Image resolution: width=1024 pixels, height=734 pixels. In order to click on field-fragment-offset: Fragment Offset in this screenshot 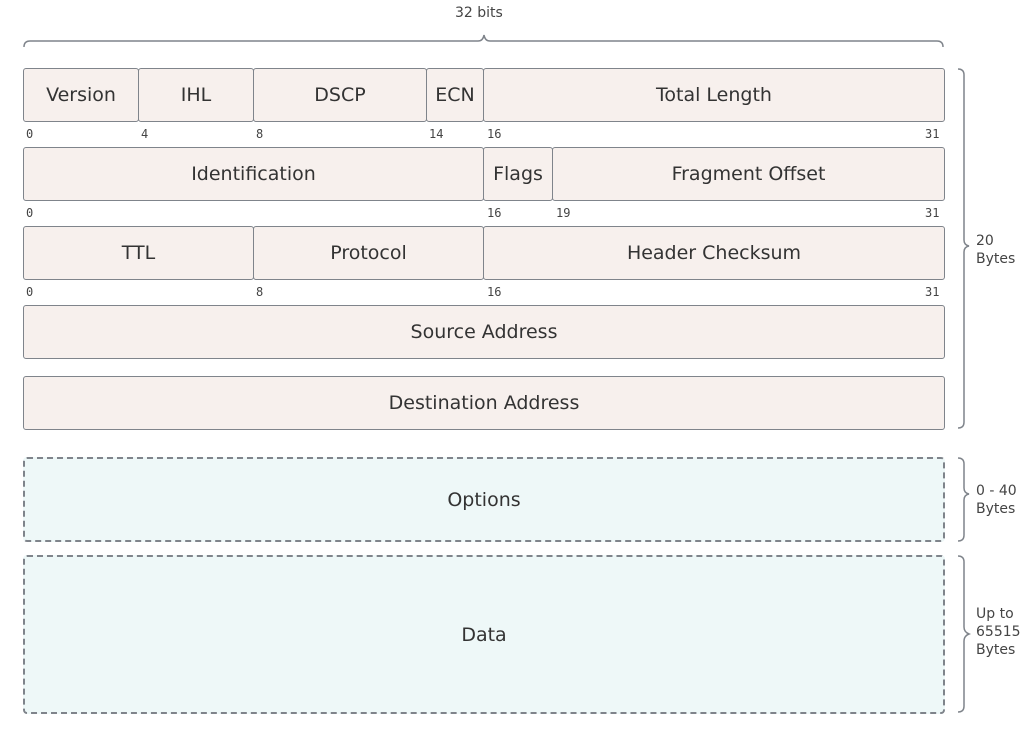, I will do `click(748, 174)`.